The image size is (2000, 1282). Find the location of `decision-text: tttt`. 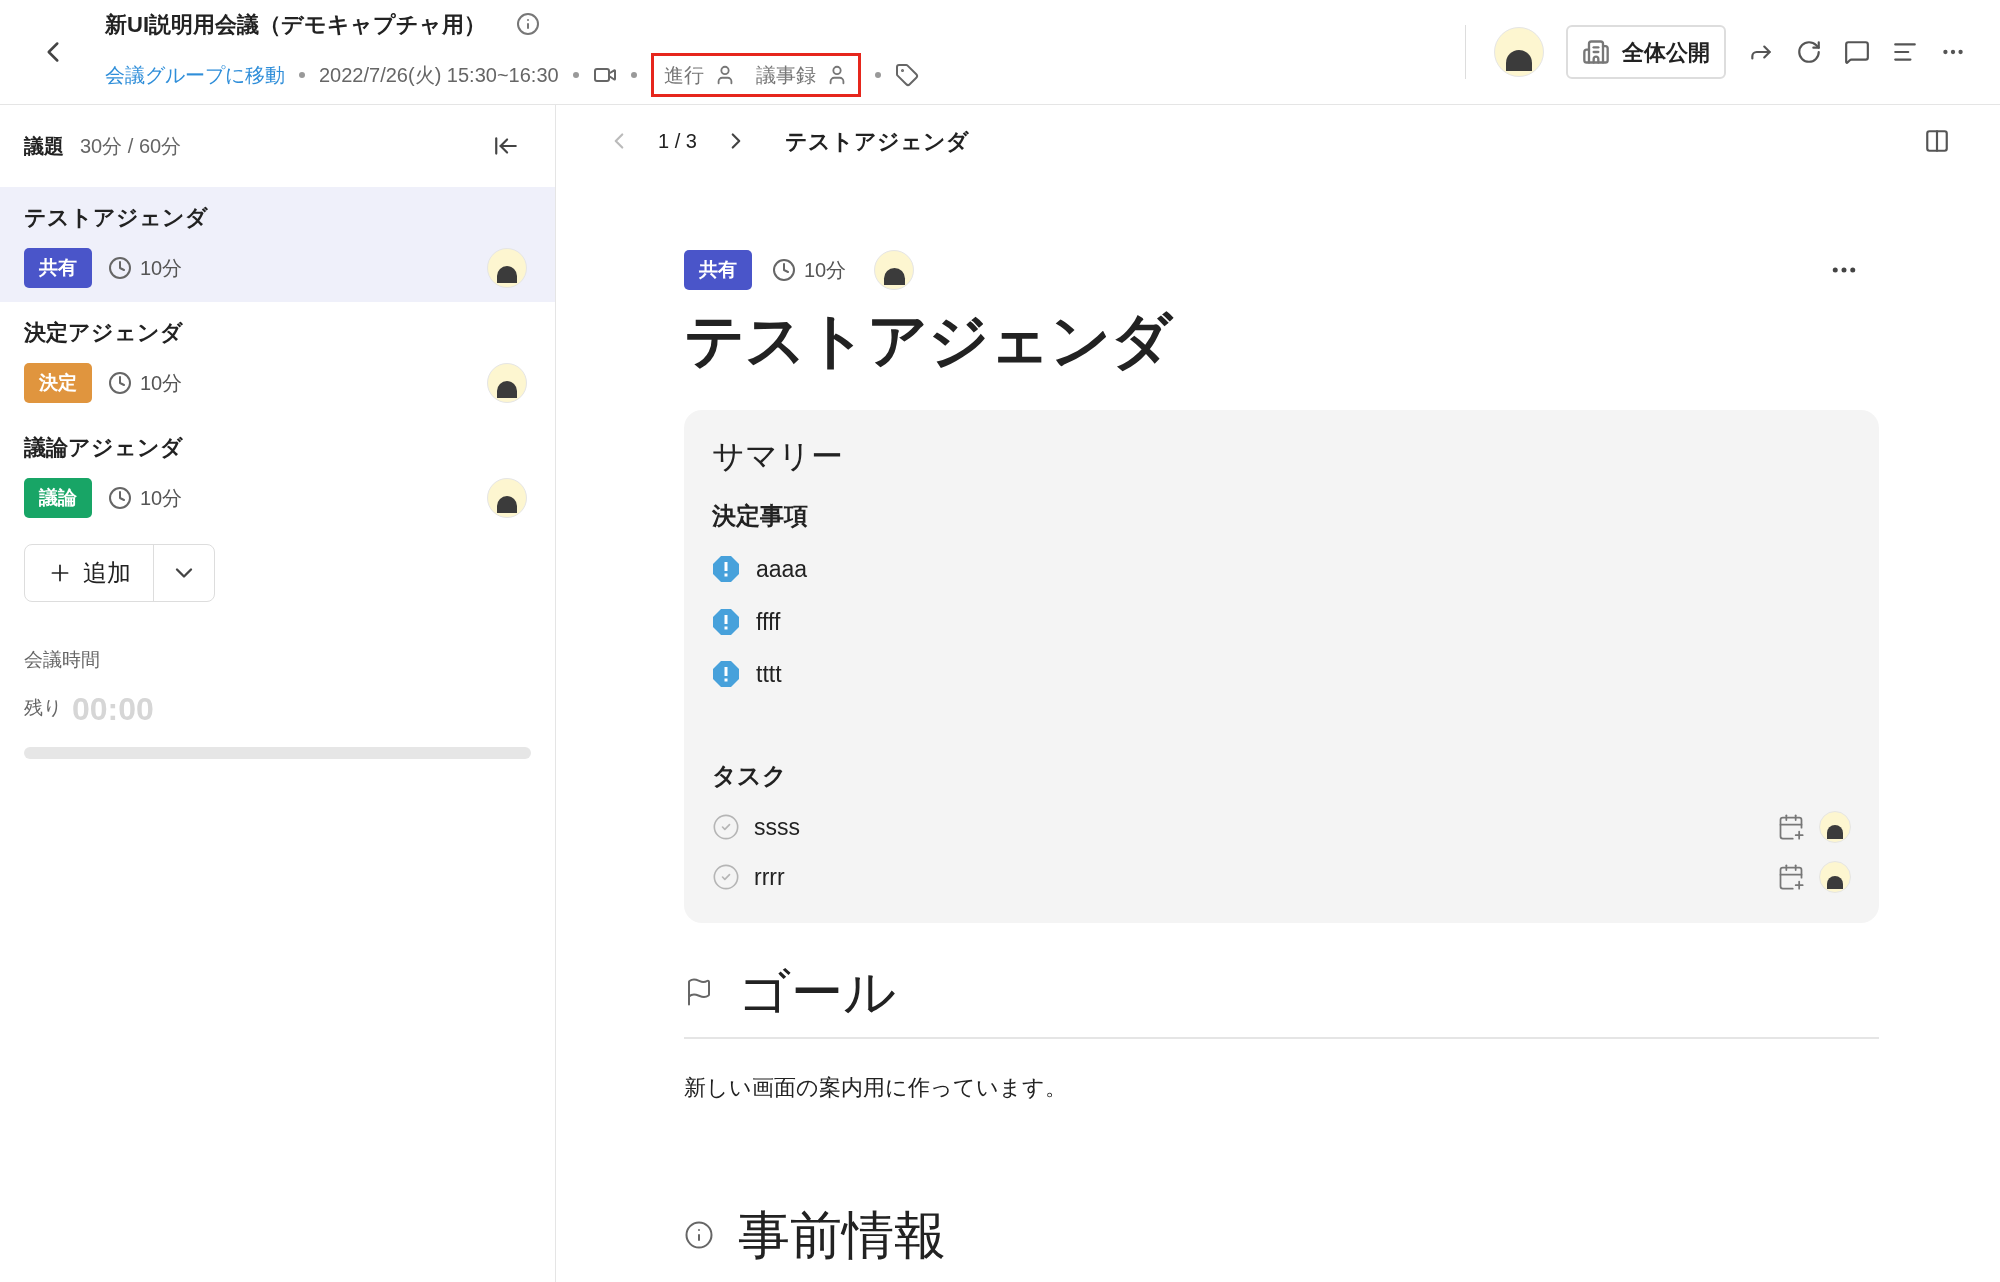

decision-text: tttt is located at coordinates (769, 674).